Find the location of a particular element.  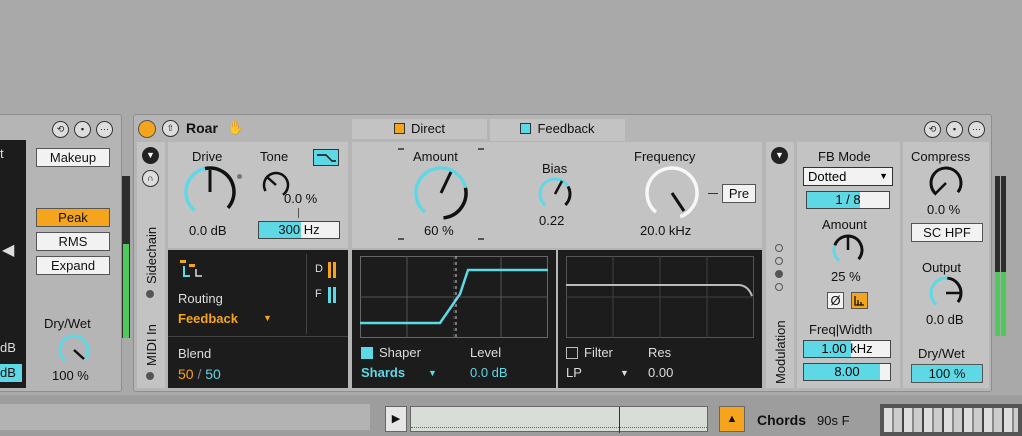

f-meter is located at coordinates (332, 295).